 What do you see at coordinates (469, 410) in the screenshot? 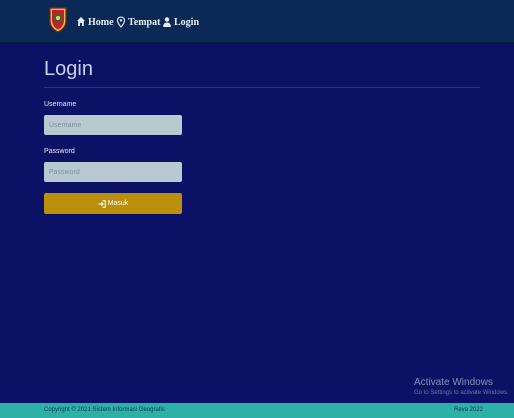
I see `footer-author: Reva 2022` at bounding box center [469, 410].